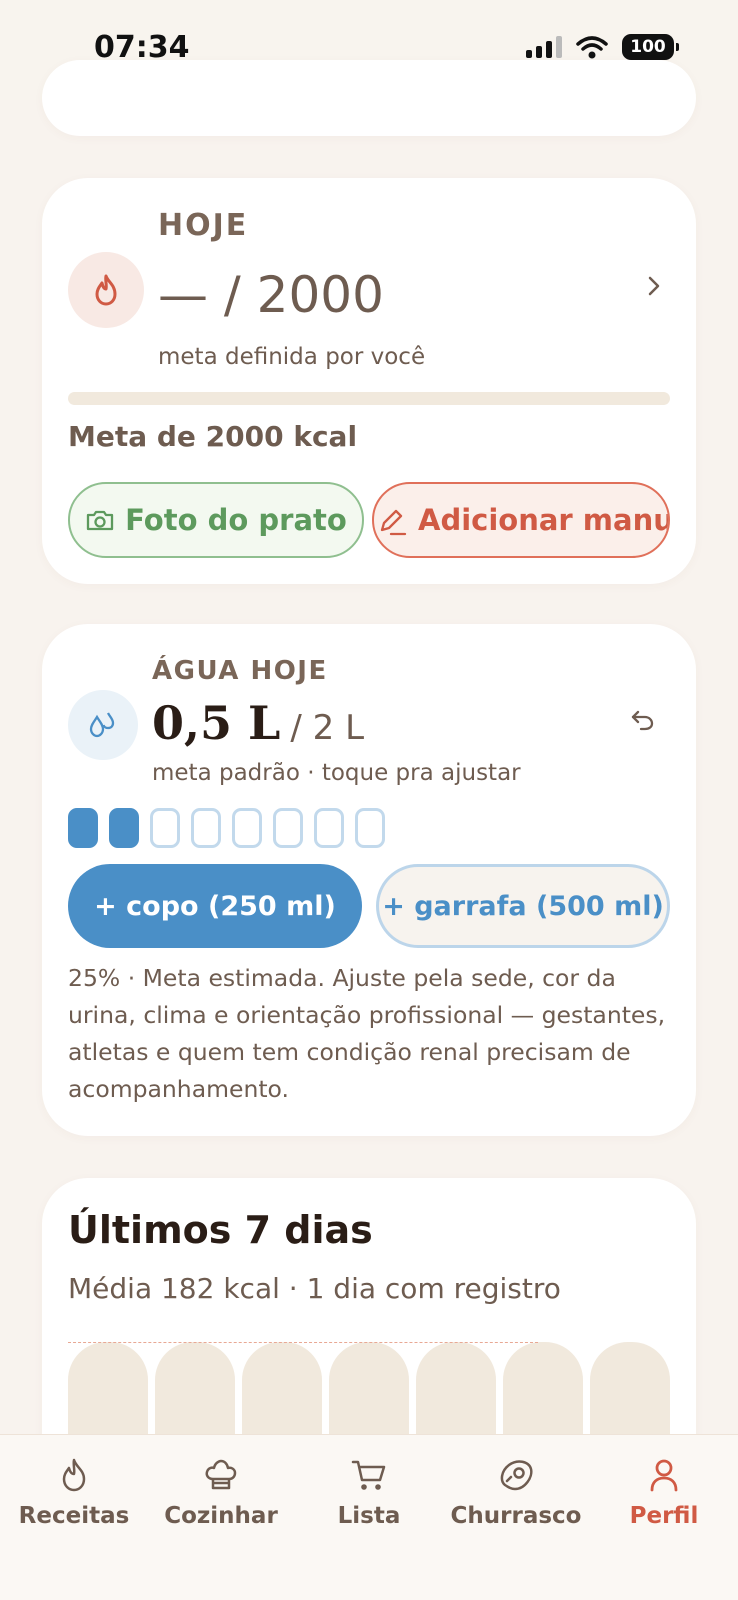 This screenshot has width=738, height=1600. I want to click on chef-hat-icon, so click(221, 1474).